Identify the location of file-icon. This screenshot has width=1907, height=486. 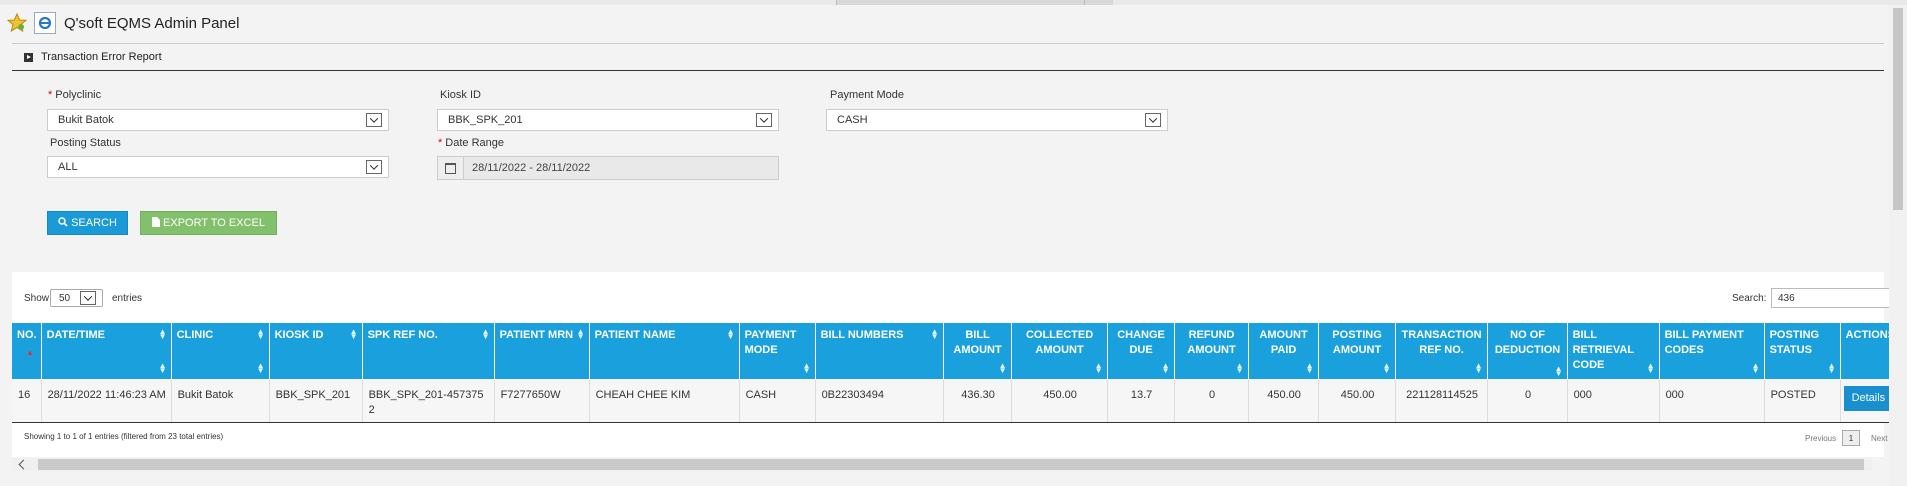
(156, 223).